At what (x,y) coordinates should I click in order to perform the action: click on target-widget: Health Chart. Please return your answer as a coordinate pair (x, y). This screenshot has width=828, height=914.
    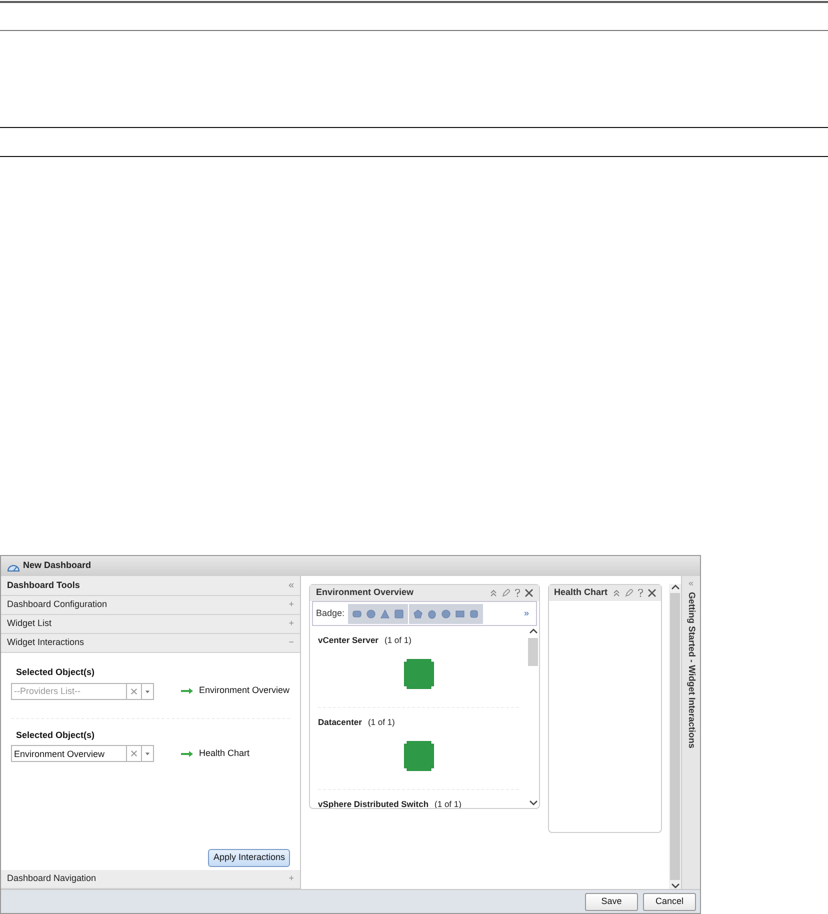
    Looking at the image, I should click on (224, 753).